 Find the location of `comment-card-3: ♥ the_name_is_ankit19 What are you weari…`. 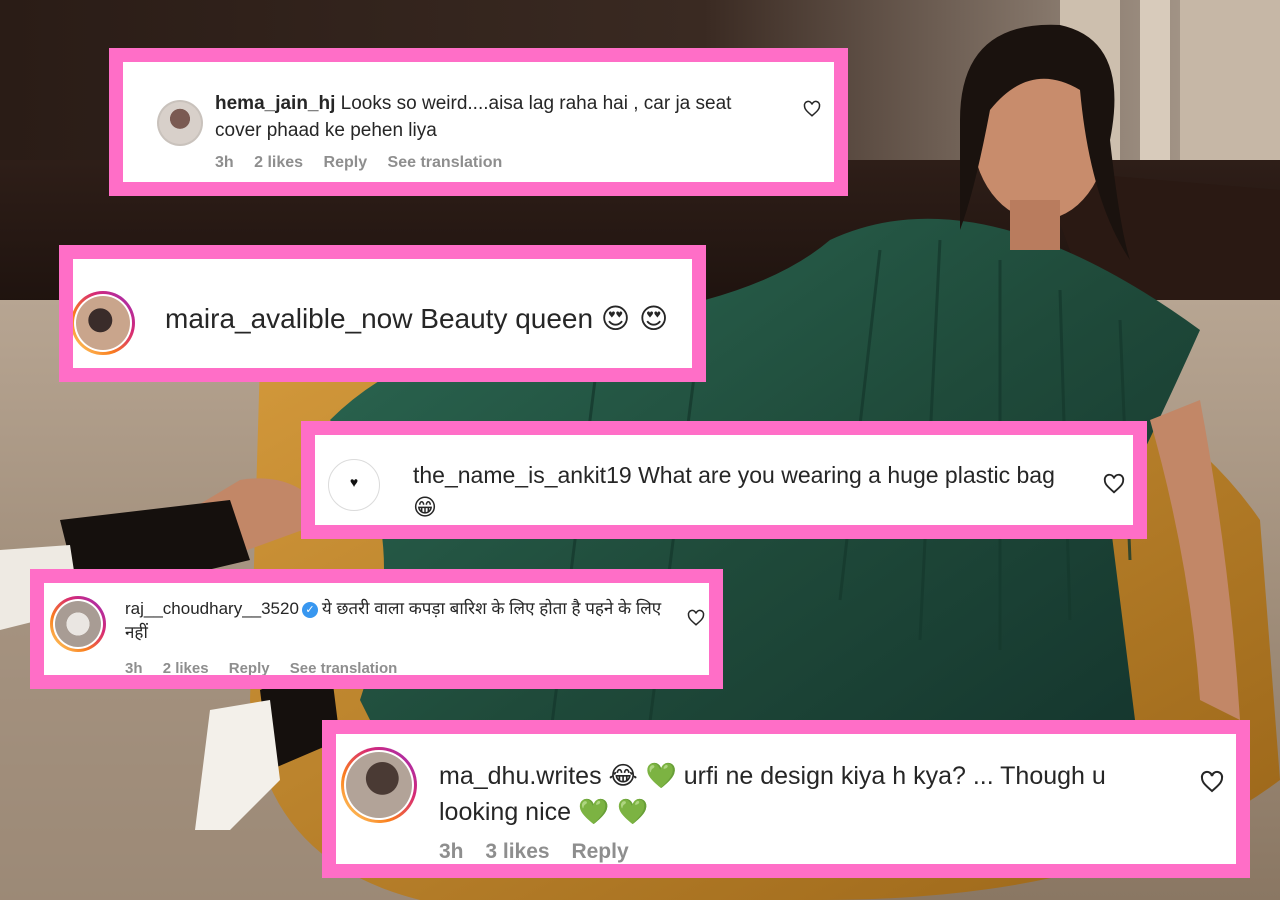

comment-card-3: ♥ the_name_is_ankit19 What are you weari… is located at coordinates (724, 480).